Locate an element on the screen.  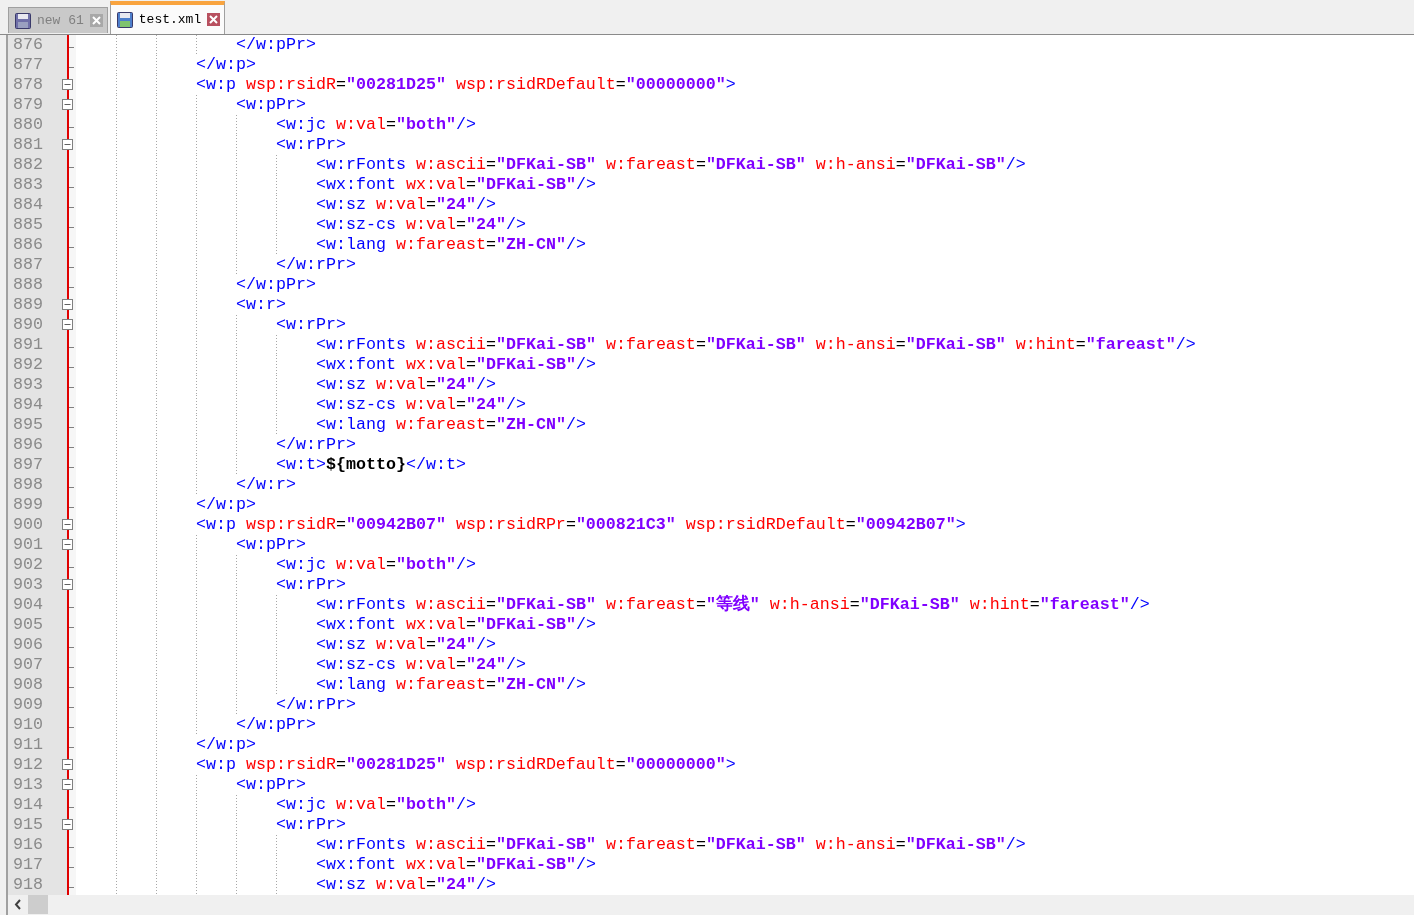
xml-tag: <w:rFonts is located at coordinates (361, 605).